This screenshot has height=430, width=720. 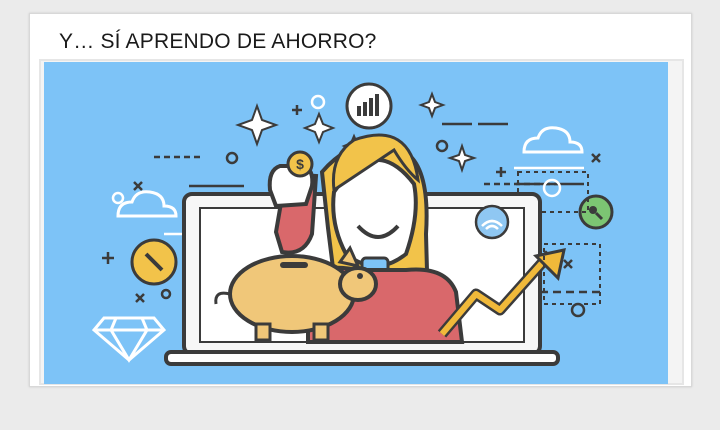 What do you see at coordinates (154, 262) in the screenshot?
I see `gauge-icon` at bounding box center [154, 262].